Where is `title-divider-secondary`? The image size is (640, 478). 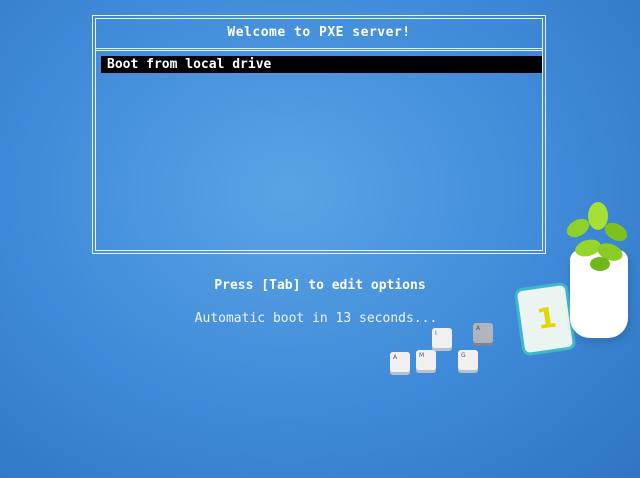 title-divider-secondary is located at coordinates (319, 50).